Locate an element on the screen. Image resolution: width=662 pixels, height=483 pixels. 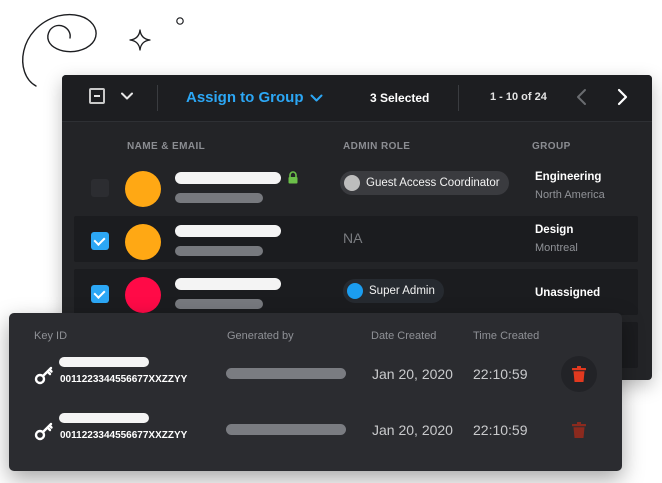
group-region: Montreal is located at coordinates (556, 248).